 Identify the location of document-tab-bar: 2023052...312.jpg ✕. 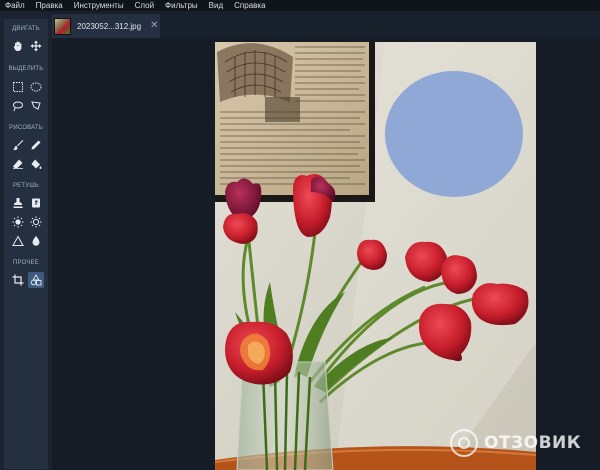
(326, 24).